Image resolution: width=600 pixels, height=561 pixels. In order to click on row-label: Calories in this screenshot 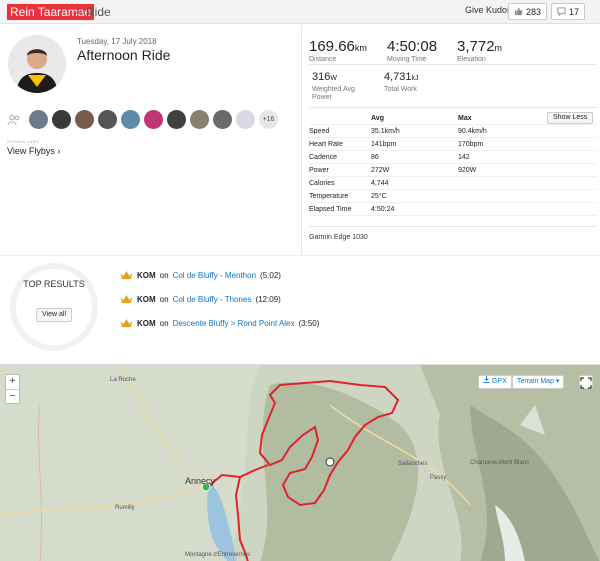, I will do `click(322, 183)`.